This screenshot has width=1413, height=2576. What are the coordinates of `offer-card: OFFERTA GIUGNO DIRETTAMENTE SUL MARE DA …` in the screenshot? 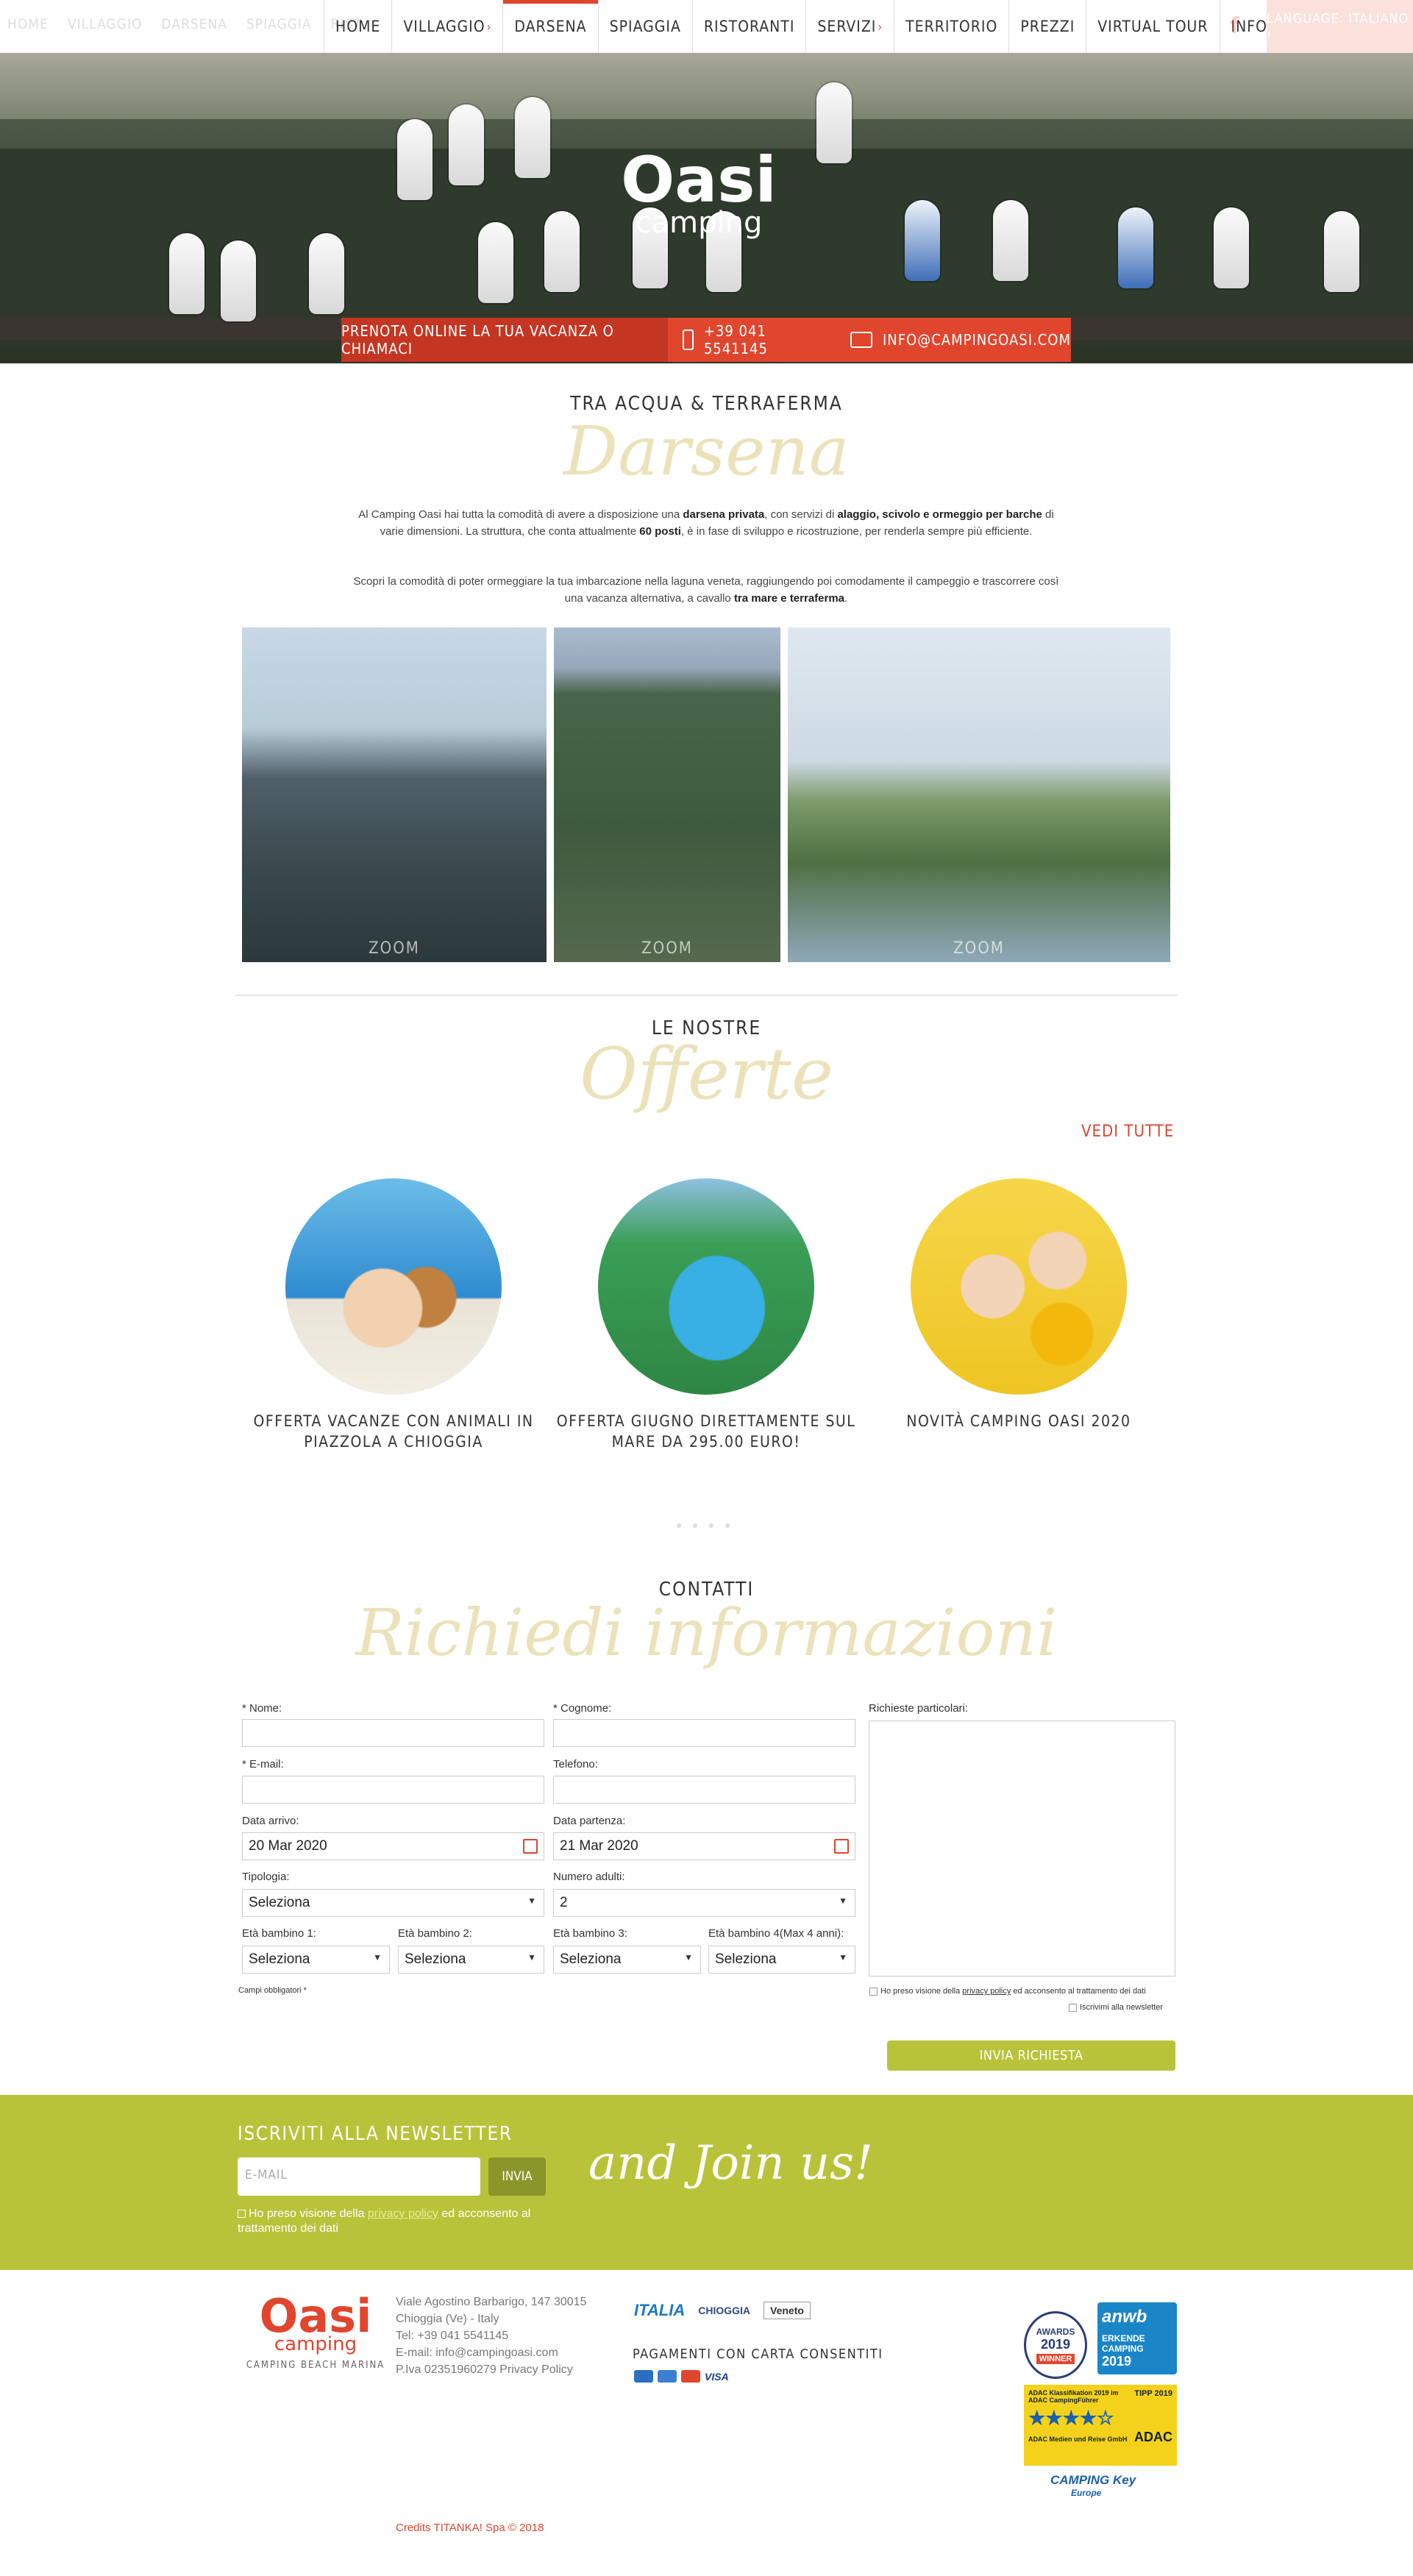 It's located at (706, 1315).